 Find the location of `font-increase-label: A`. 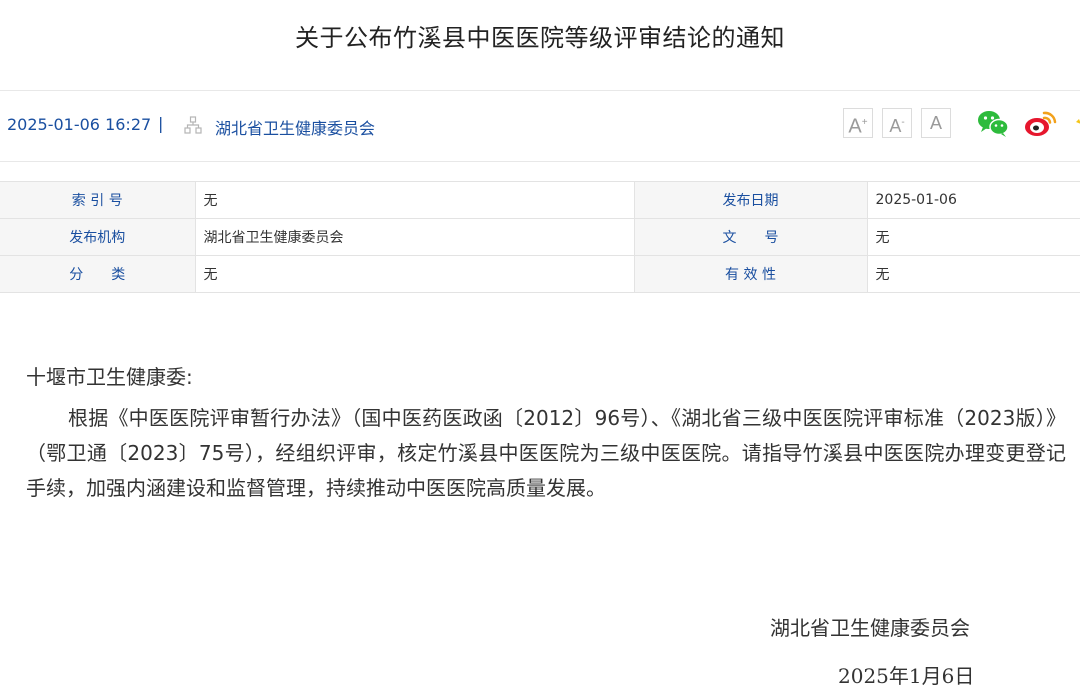

font-increase-label: A is located at coordinates (855, 126).